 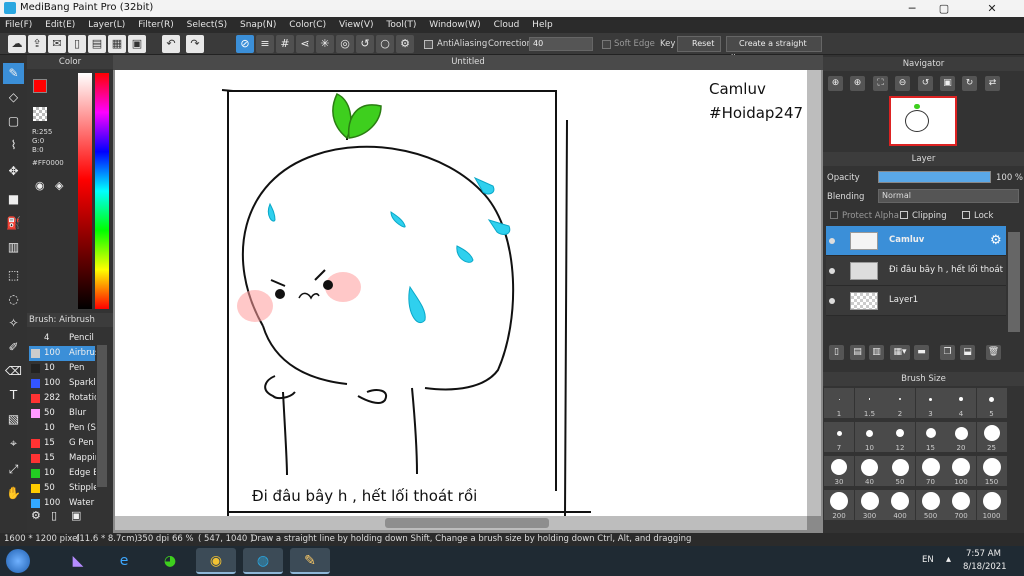 I want to click on parallel-snap-icon: ≡, so click(x=265, y=44).